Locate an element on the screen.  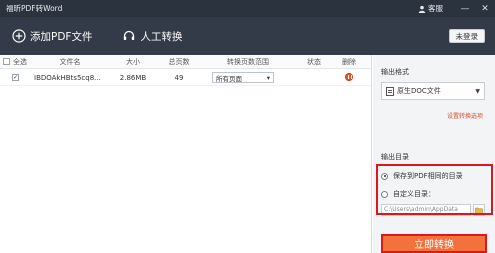
chevron-down-icon: ▾ is located at coordinates (268, 77).